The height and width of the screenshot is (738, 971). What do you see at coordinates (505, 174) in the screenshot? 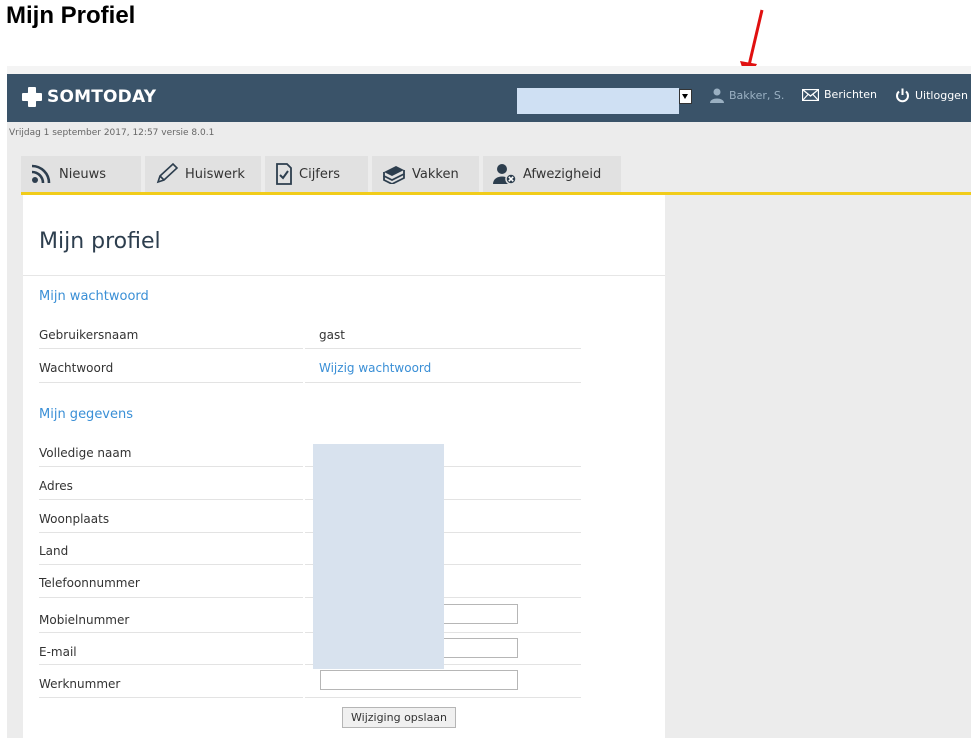
I see `user-absent-icon` at bounding box center [505, 174].